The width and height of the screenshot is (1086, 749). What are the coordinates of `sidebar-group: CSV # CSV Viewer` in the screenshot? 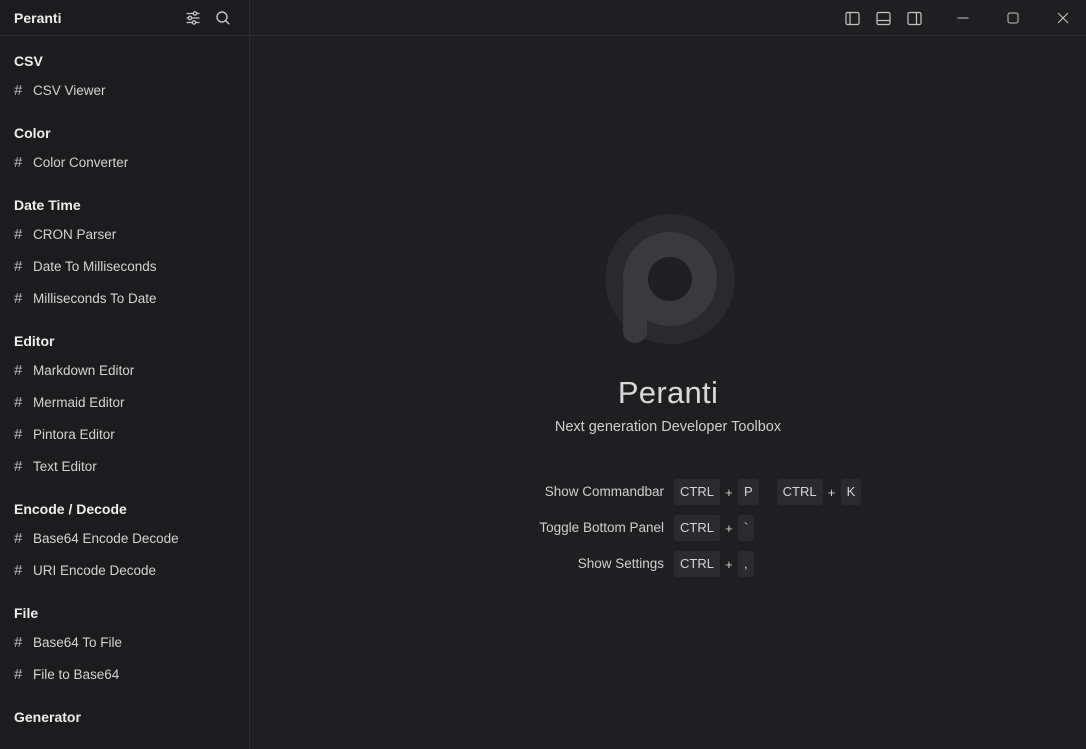 It's located at (124, 75).